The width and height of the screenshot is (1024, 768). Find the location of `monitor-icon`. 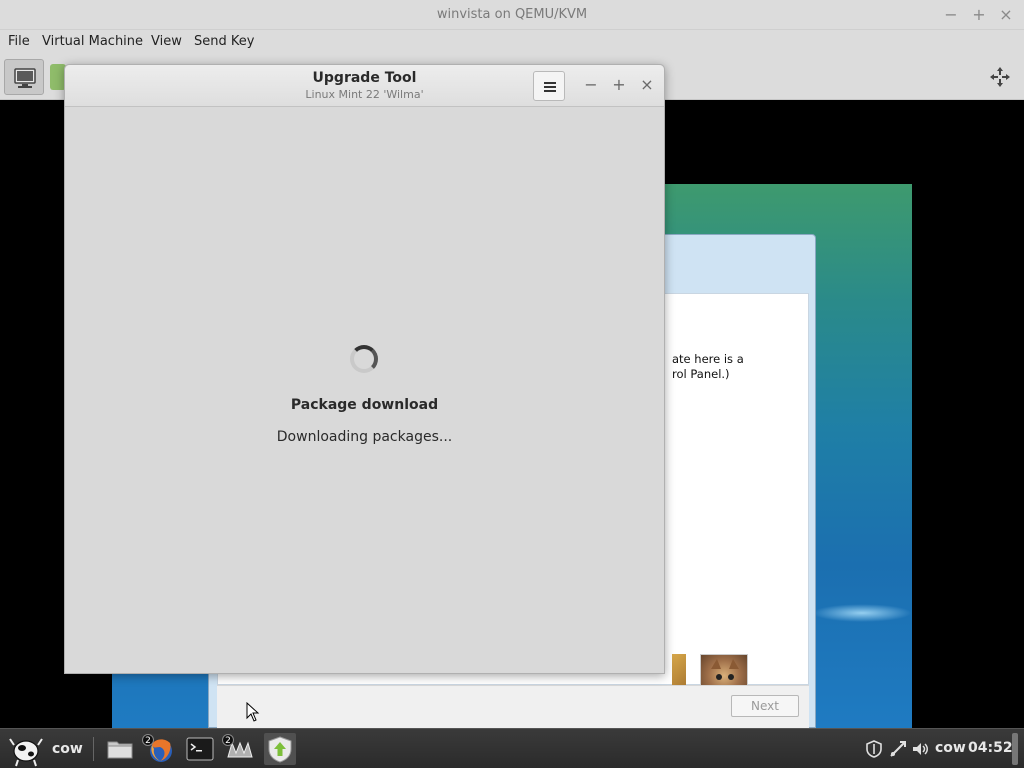

monitor-icon is located at coordinates (25, 78).